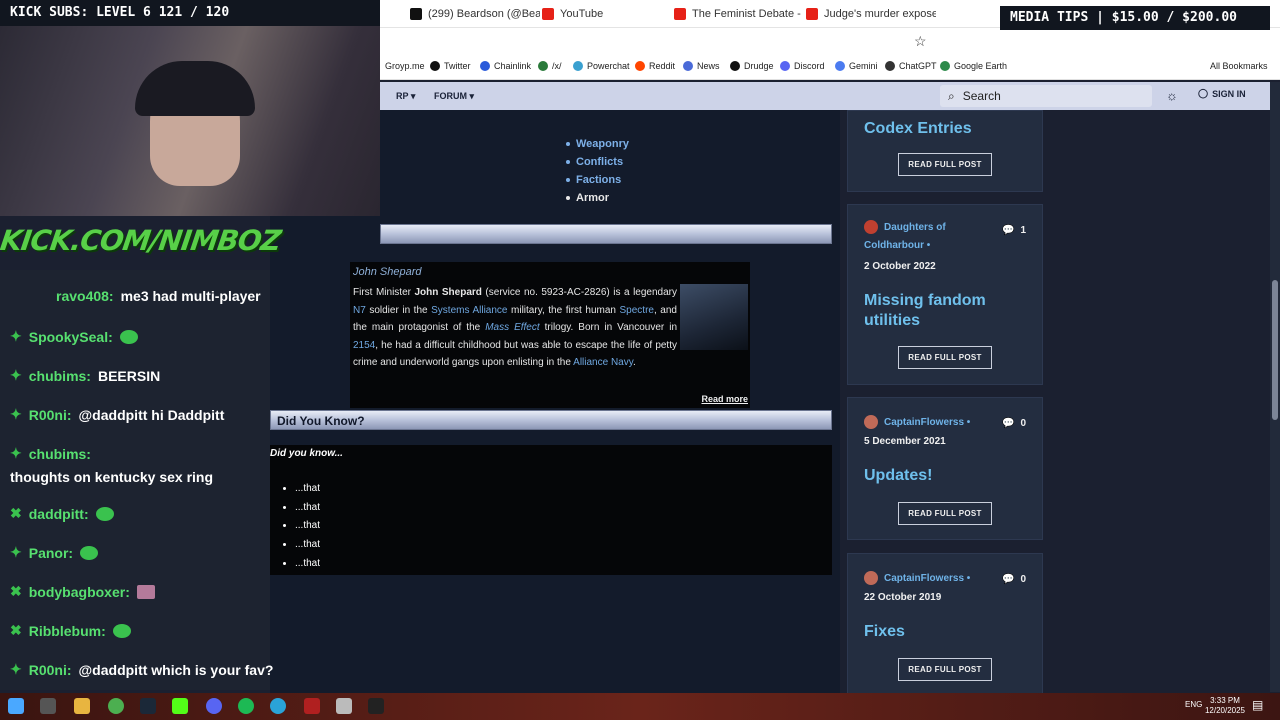 The image size is (1280, 720). I want to click on chrome-icon, so click(116, 706).